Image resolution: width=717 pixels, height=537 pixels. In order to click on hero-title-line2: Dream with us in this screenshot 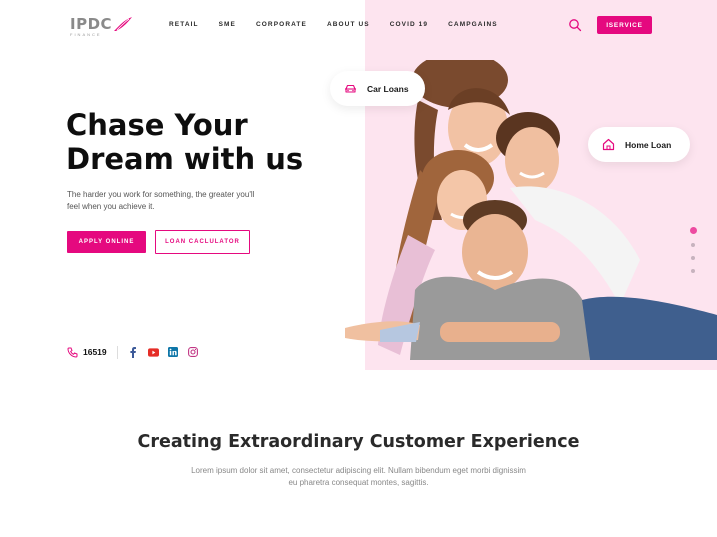, I will do `click(185, 159)`.